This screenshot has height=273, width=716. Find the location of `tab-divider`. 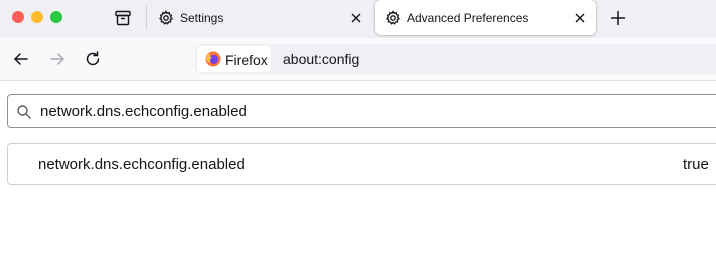

tab-divider is located at coordinates (146, 18).